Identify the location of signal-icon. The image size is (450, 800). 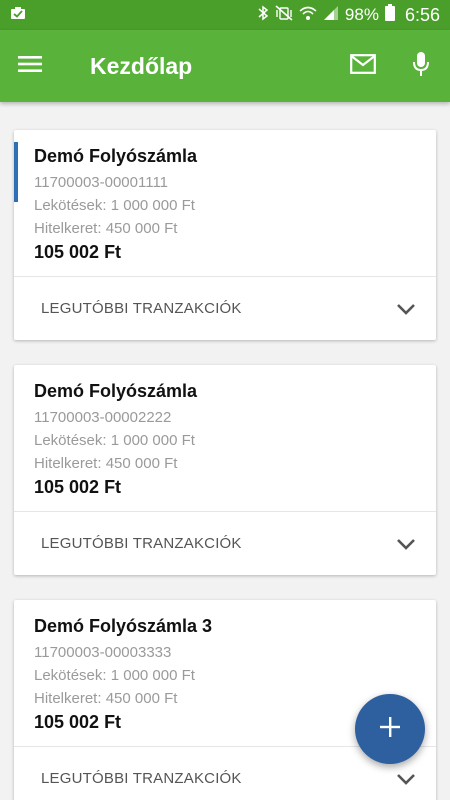
(331, 15).